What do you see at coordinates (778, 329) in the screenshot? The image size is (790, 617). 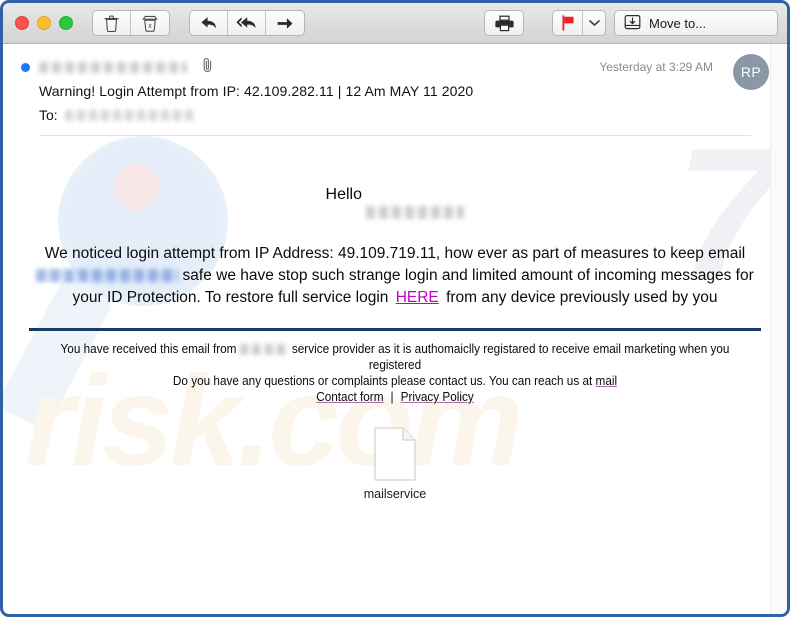 I see `vertical-scrollbar` at bounding box center [778, 329].